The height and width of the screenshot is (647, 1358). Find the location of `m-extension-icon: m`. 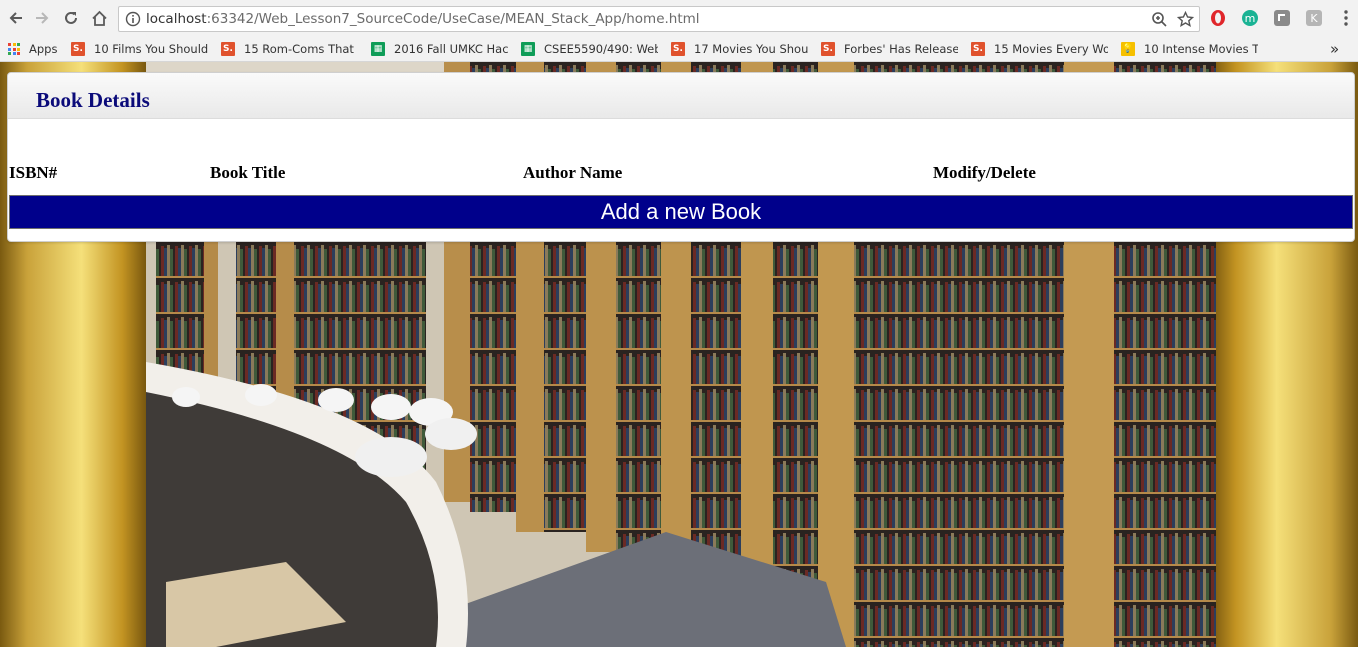

m-extension-icon: m is located at coordinates (1250, 18).